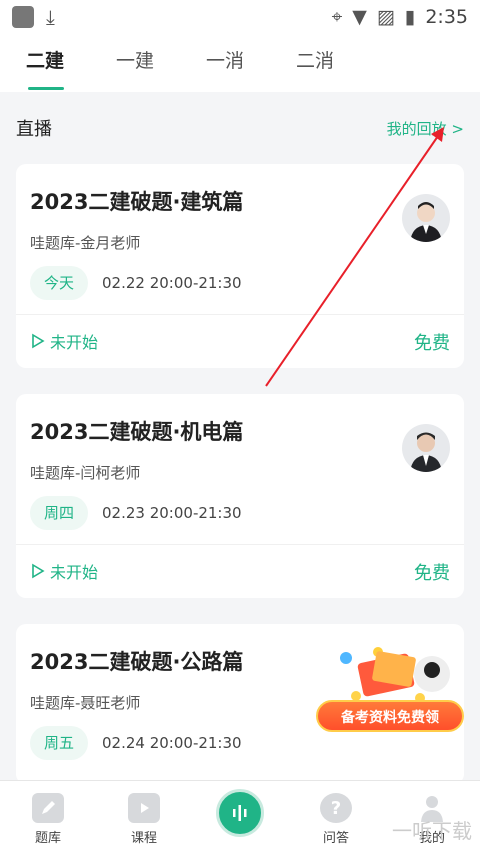 The image size is (480, 853). I want to click on my-replay-link: 我的回放 >, so click(425, 128).